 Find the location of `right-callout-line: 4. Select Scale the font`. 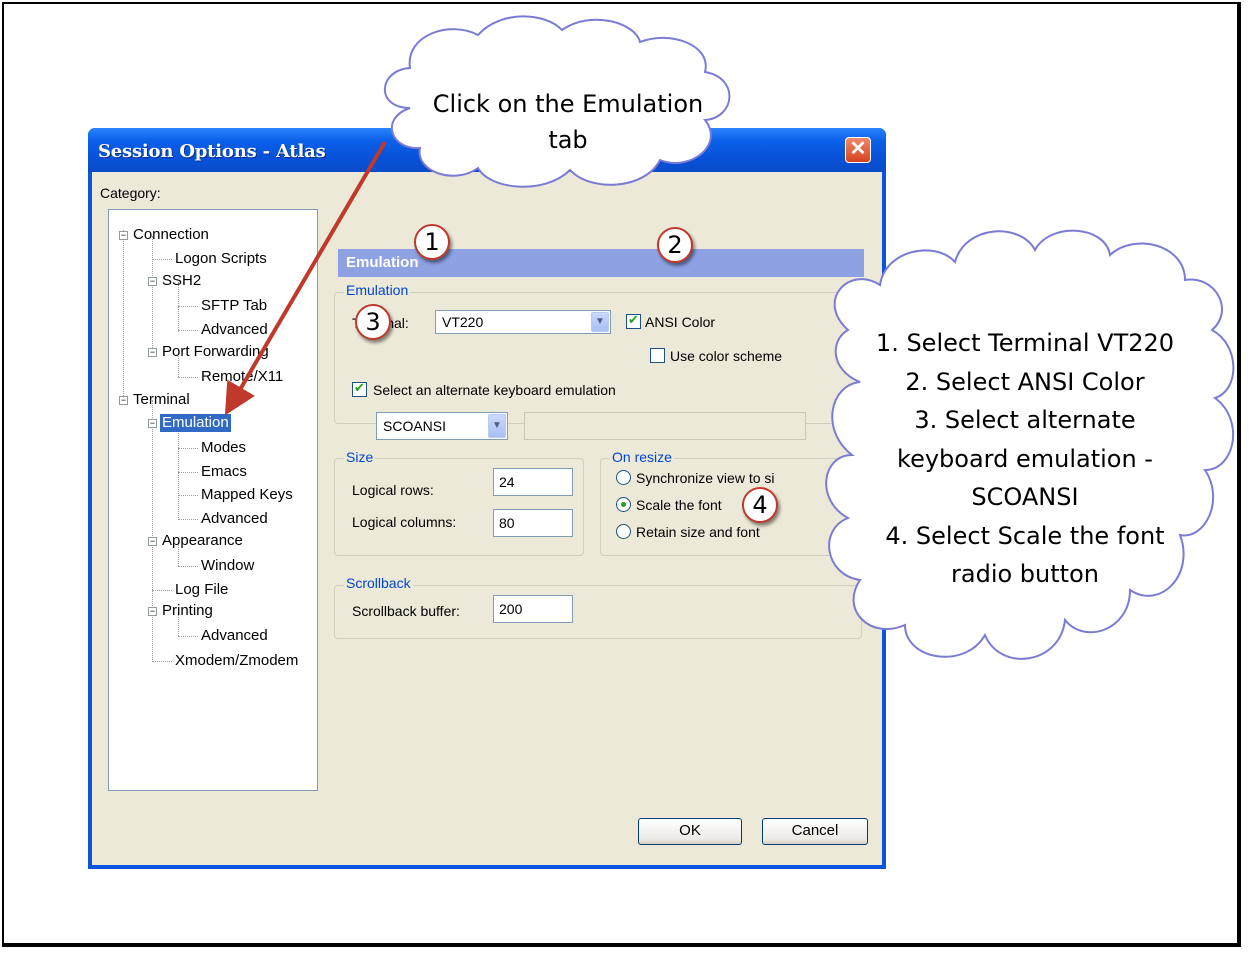

right-callout-line: 4. Select Scale the font is located at coordinates (1025, 535).